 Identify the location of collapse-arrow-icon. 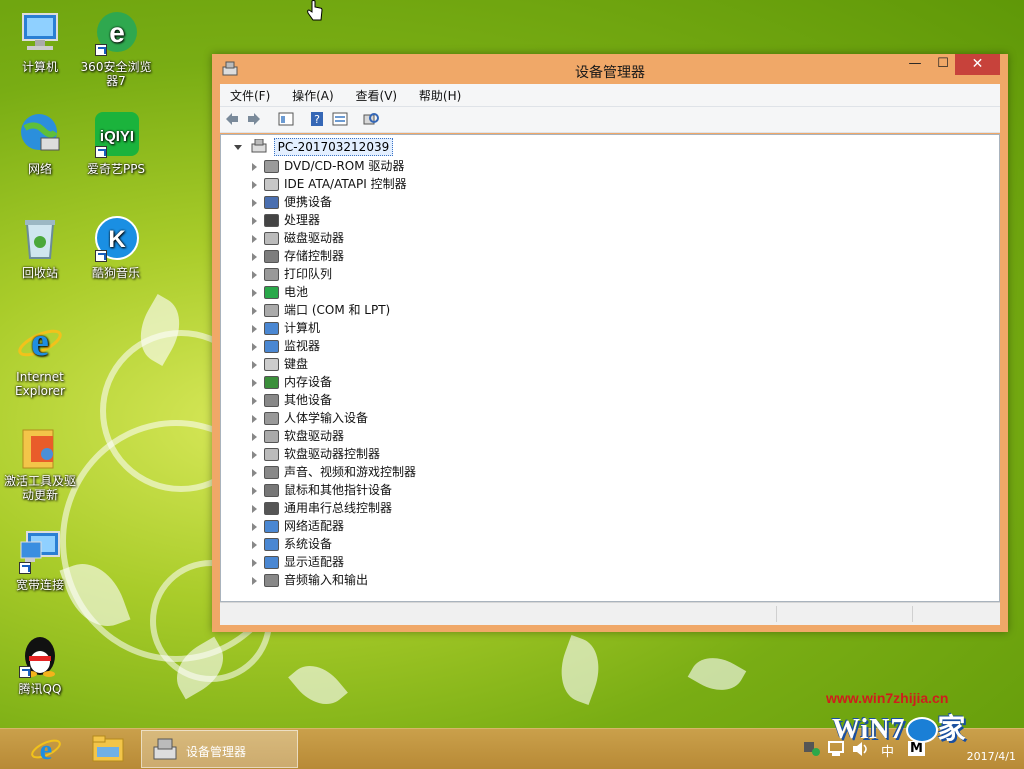
(238, 147).